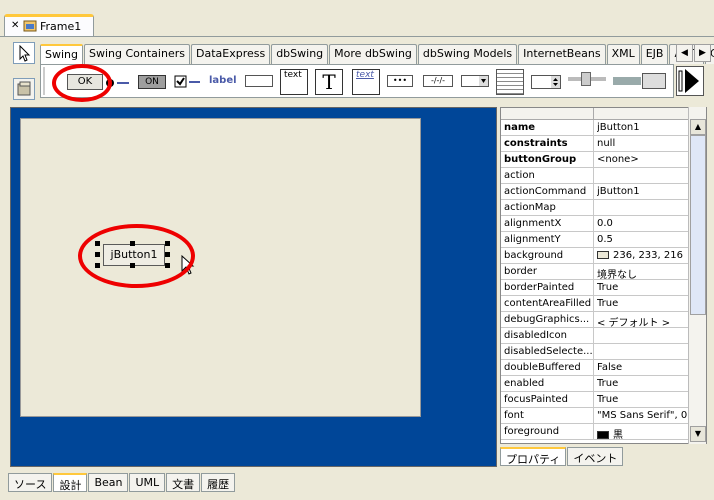  Describe the element at coordinates (137, 54) in the screenshot. I see `palette-tab-swing-containers: Swing Containers` at that location.